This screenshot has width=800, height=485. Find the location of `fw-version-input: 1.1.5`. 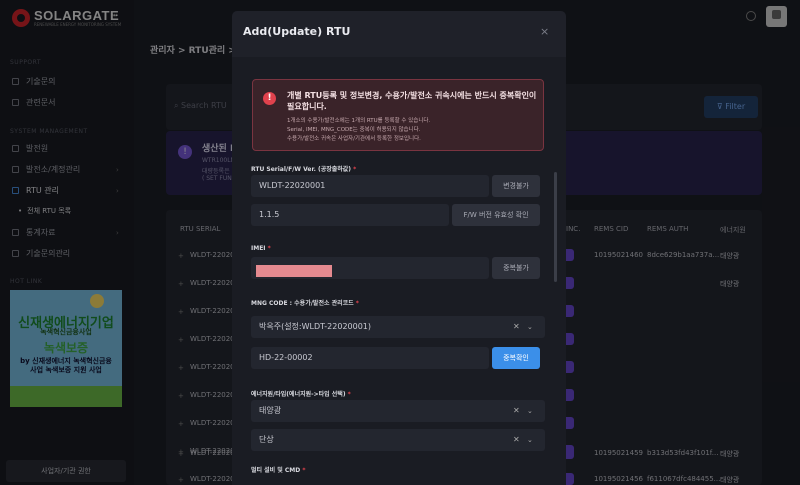

fw-version-input: 1.1.5 is located at coordinates (350, 215).